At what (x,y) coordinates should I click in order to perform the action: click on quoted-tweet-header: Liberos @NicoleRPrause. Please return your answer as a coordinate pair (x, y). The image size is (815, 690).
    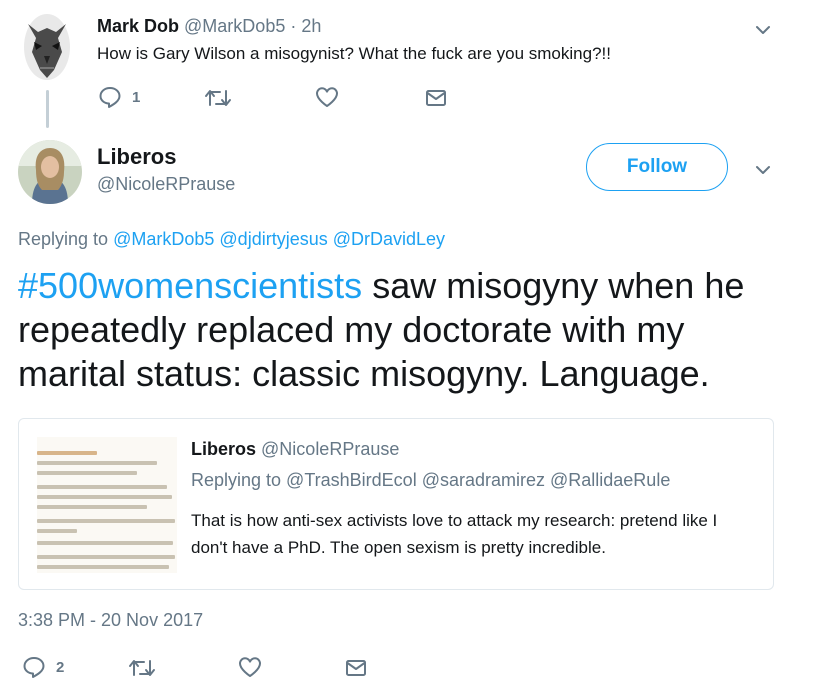
    Looking at the image, I should click on (295, 449).